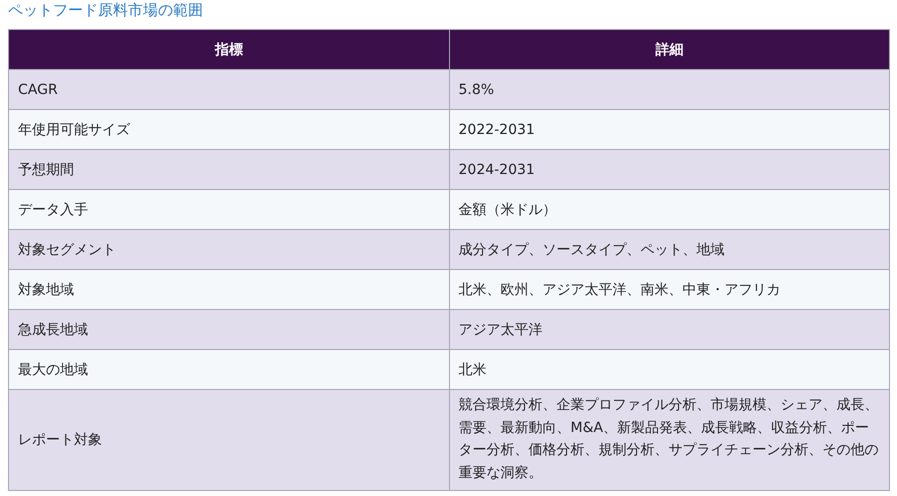 This screenshot has width=897, height=496. Describe the element at coordinates (228, 170) in the screenshot. I see `table-cell: 予想期間` at that location.